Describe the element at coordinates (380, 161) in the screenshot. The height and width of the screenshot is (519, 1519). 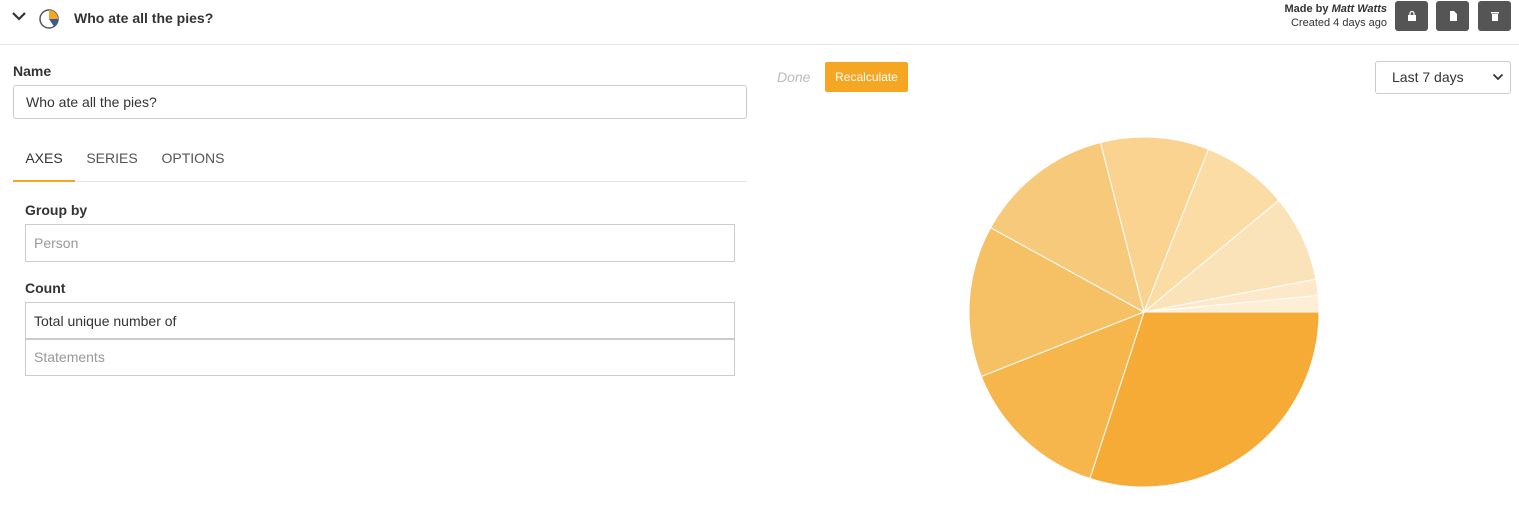
I see `editor-tabs: AXES SERIES OPTIONS` at that location.